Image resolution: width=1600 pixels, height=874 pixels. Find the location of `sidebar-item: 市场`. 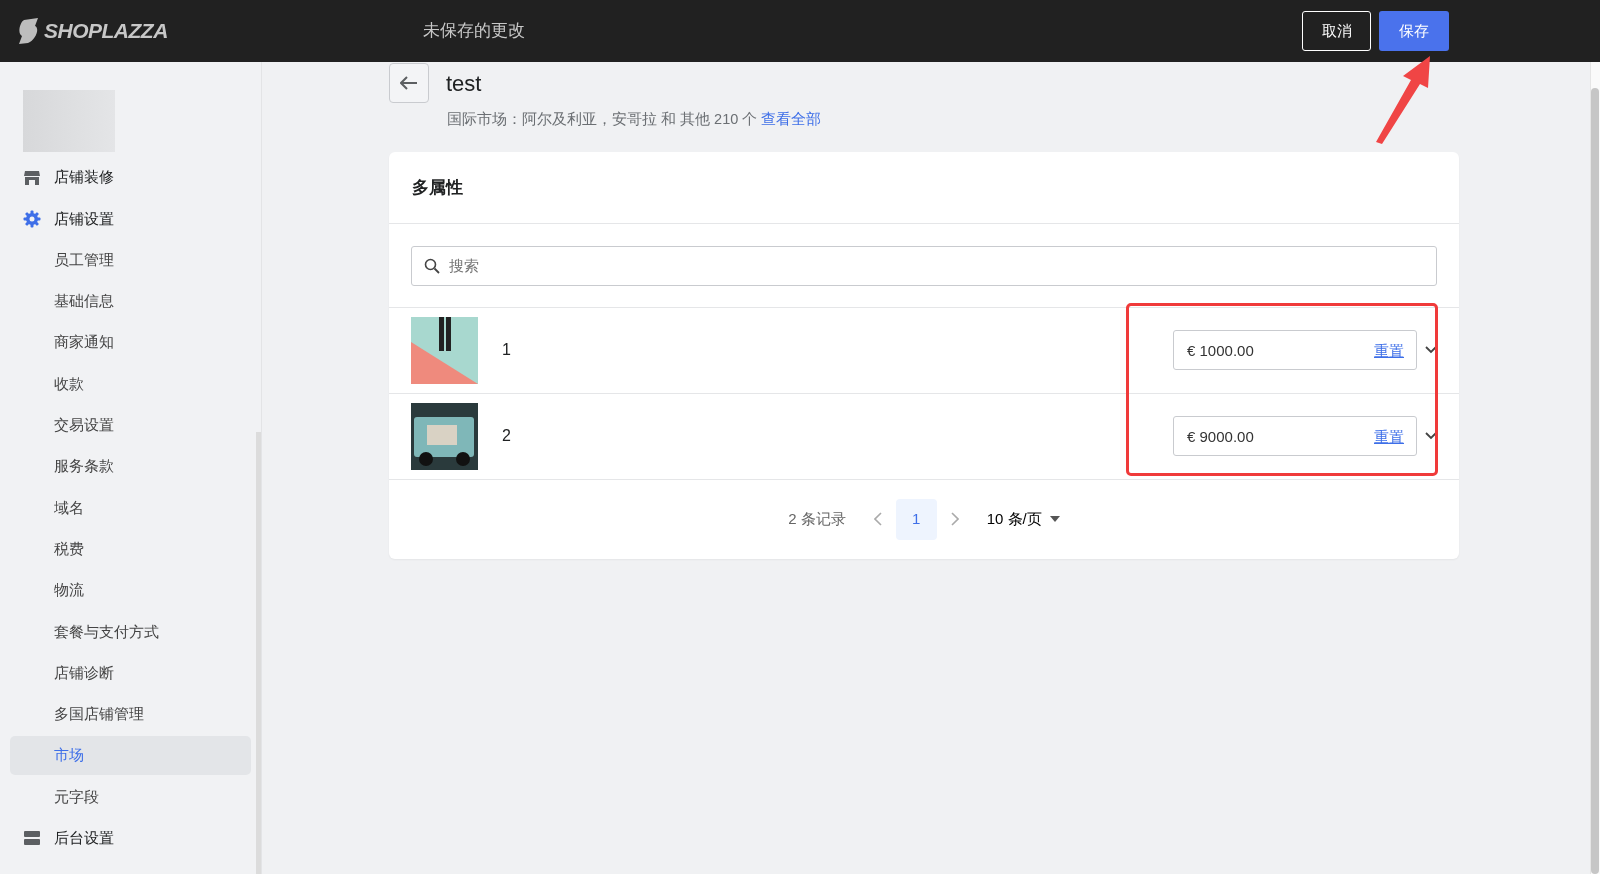

sidebar-item: 市场 is located at coordinates (130, 756).